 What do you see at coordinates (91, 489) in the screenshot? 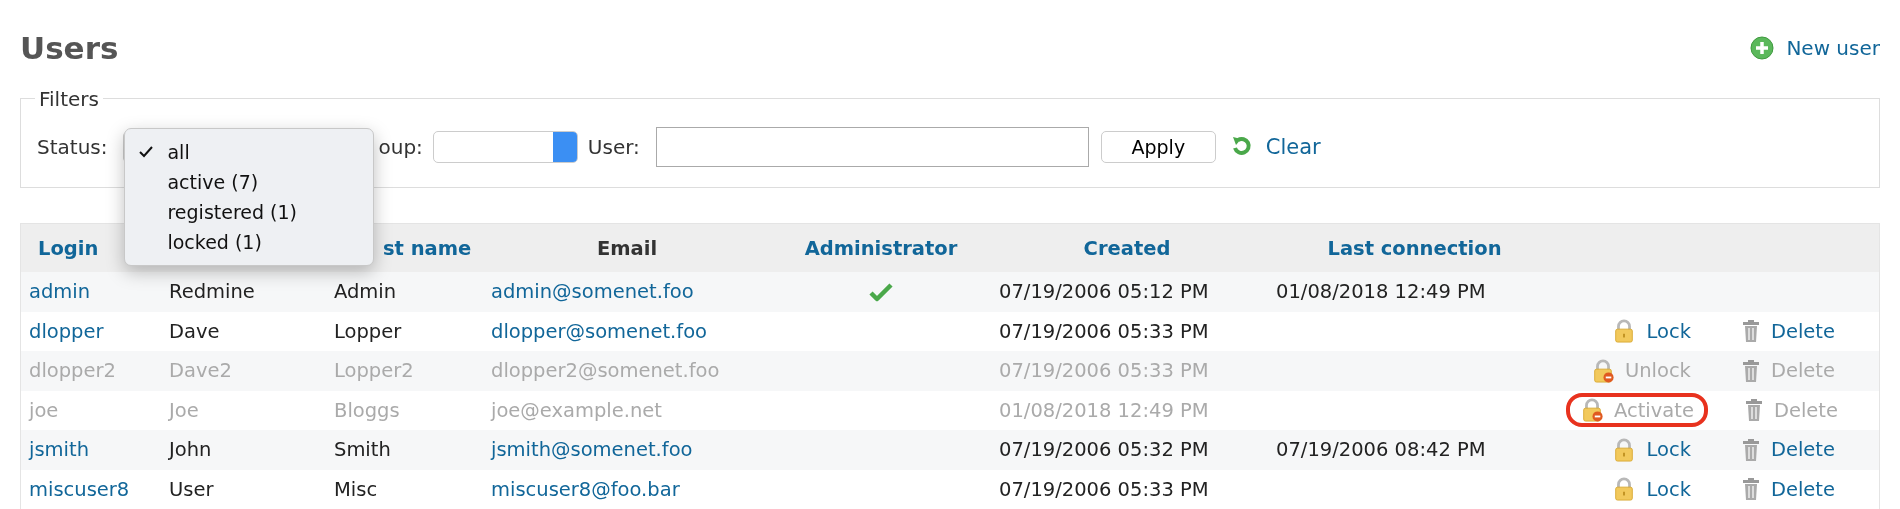
I see `login-link: miscuser8` at bounding box center [91, 489].